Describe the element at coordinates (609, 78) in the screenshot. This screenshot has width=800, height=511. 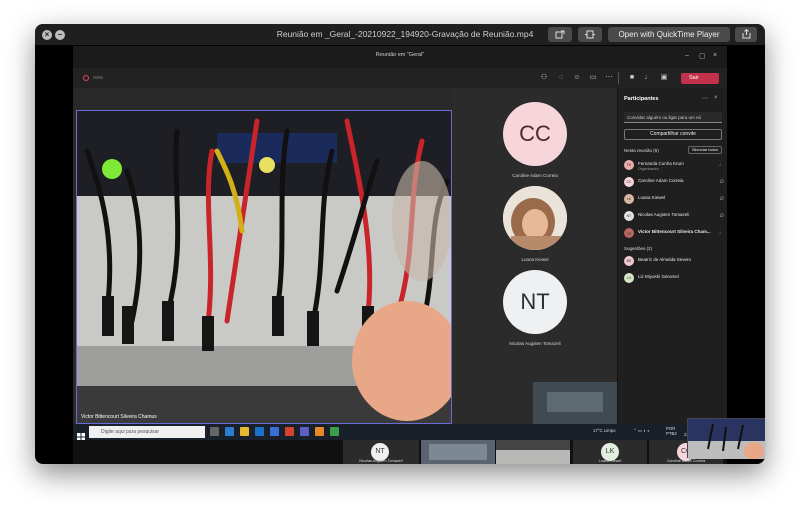
I see `more-options-icon: ⋯` at that location.